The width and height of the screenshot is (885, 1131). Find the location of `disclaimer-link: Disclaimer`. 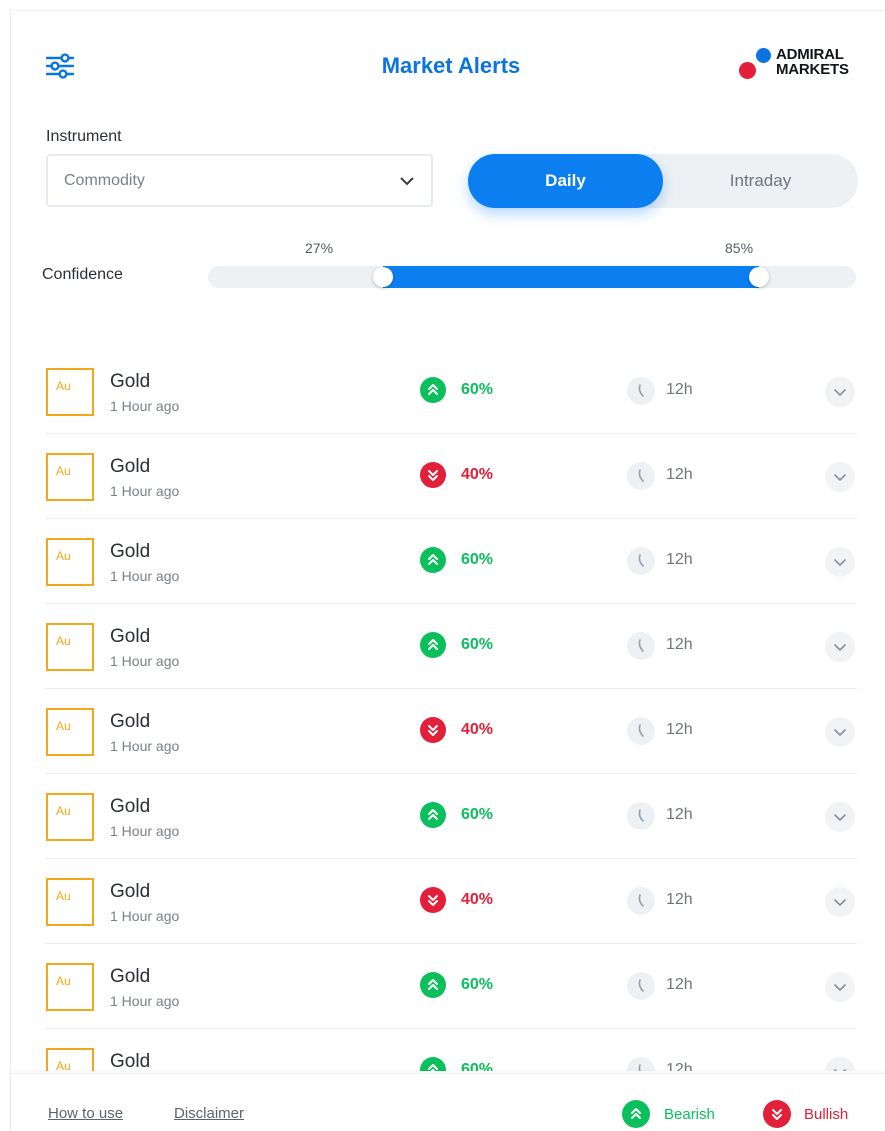

disclaimer-link: Disclaimer is located at coordinates (209, 1113).